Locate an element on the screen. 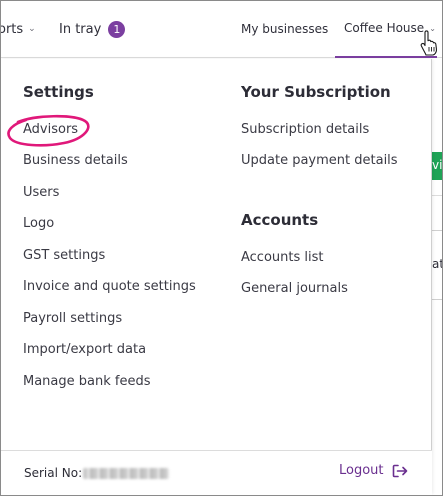 Image resolution: width=443 pixels, height=496 pixels. menu-item-general-journals: General journals is located at coordinates (294, 288).